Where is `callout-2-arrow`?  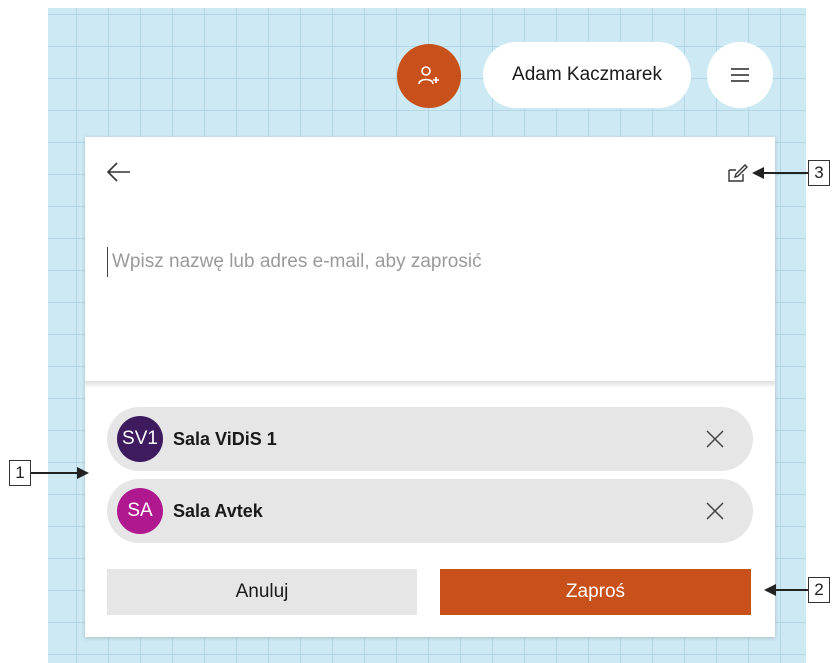 callout-2-arrow is located at coordinates (786, 590).